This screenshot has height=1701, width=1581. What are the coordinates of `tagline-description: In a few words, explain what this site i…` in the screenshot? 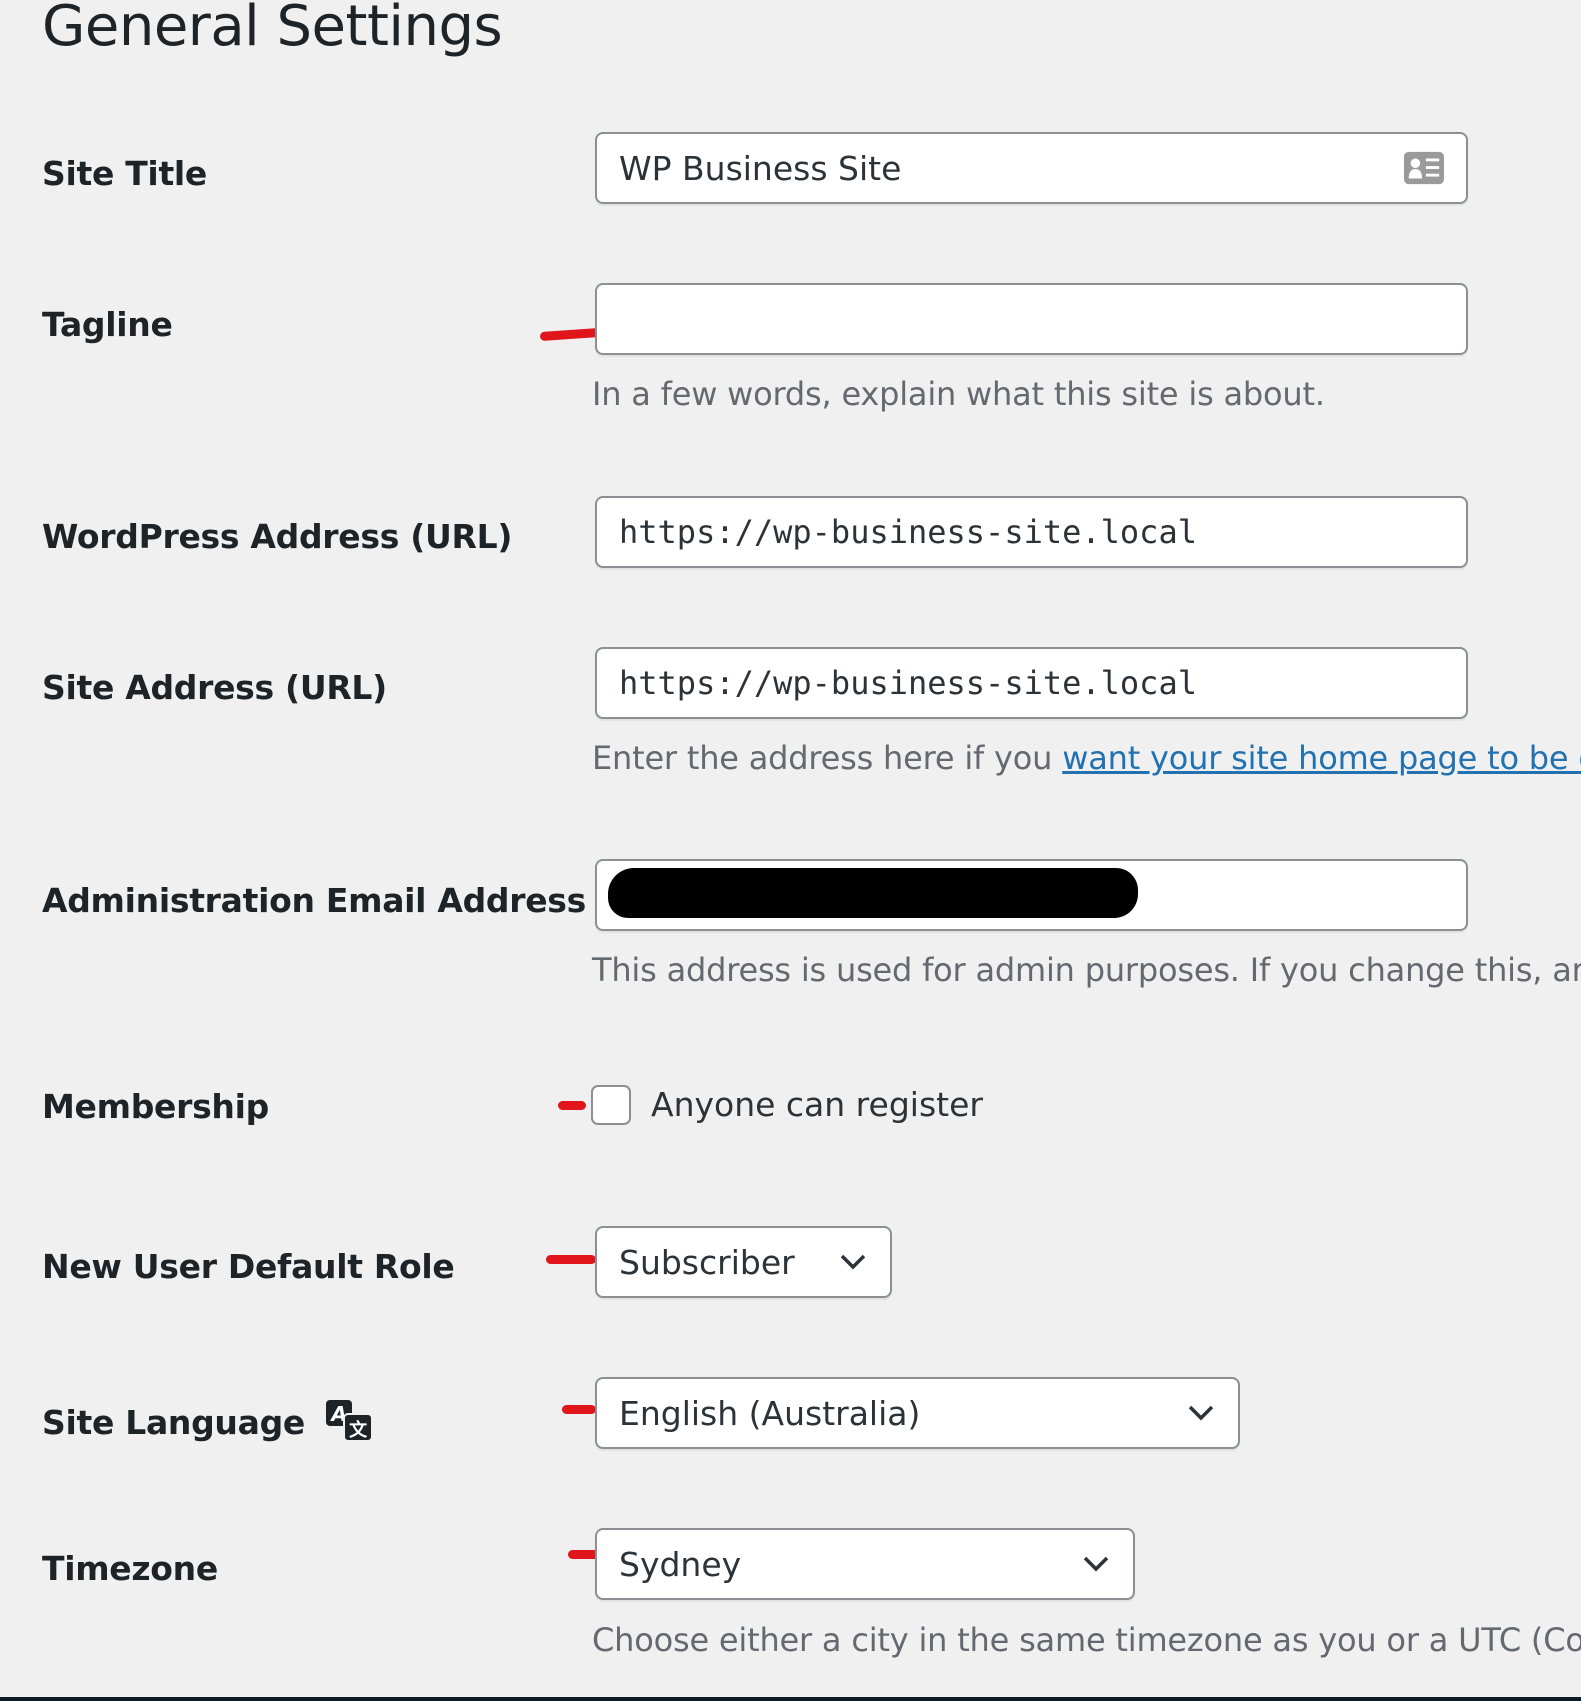 It's located at (958, 394).